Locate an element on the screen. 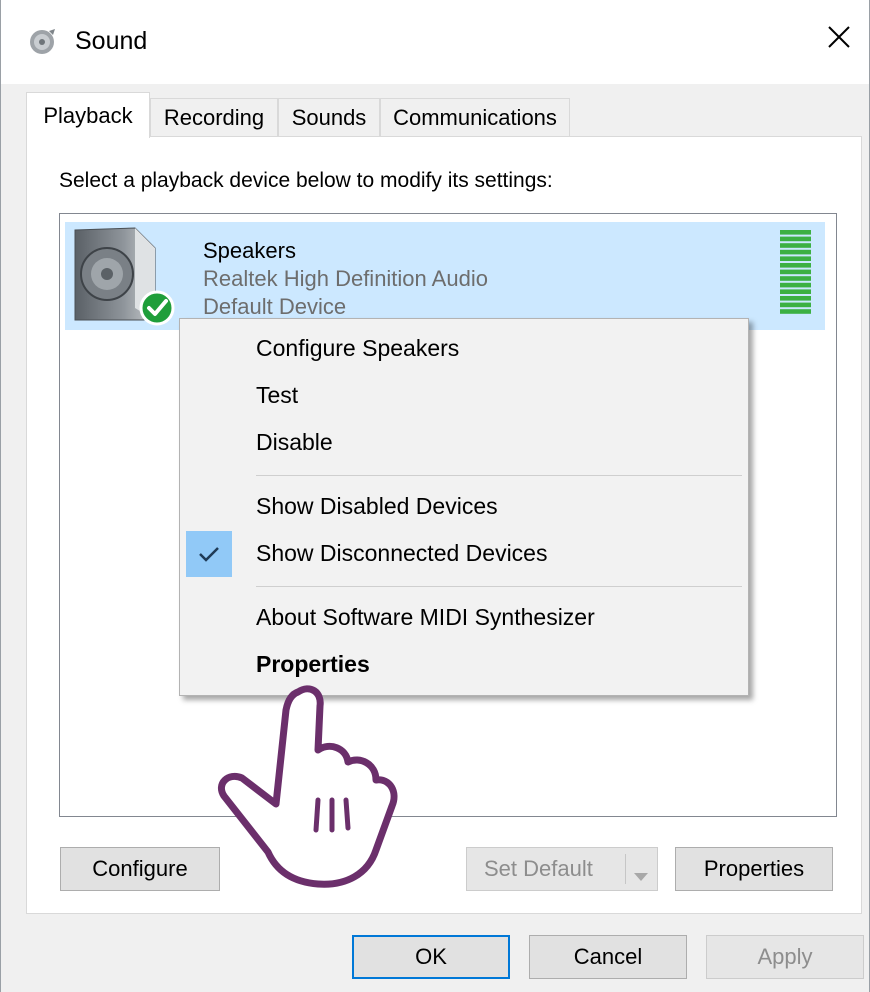 Image resolution: width=870 pixels, height=992 pixels. ok-button: OK is located at coordinates (431, 957).